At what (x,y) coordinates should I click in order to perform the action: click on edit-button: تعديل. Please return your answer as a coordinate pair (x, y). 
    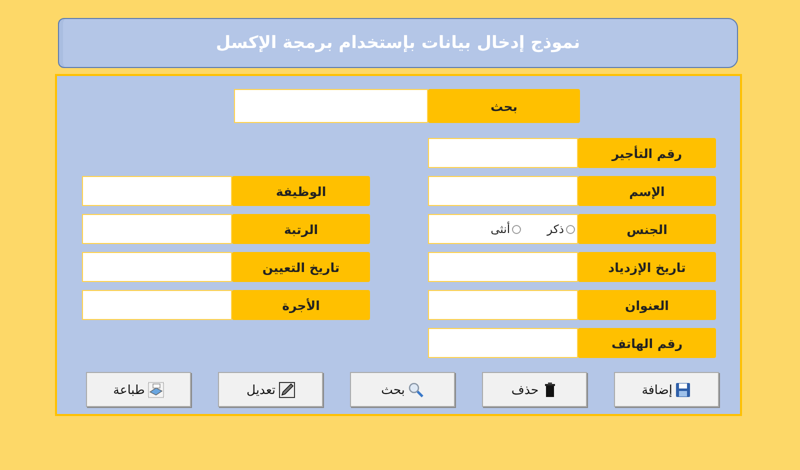
    Looking at the image, I should click on (270, 389).